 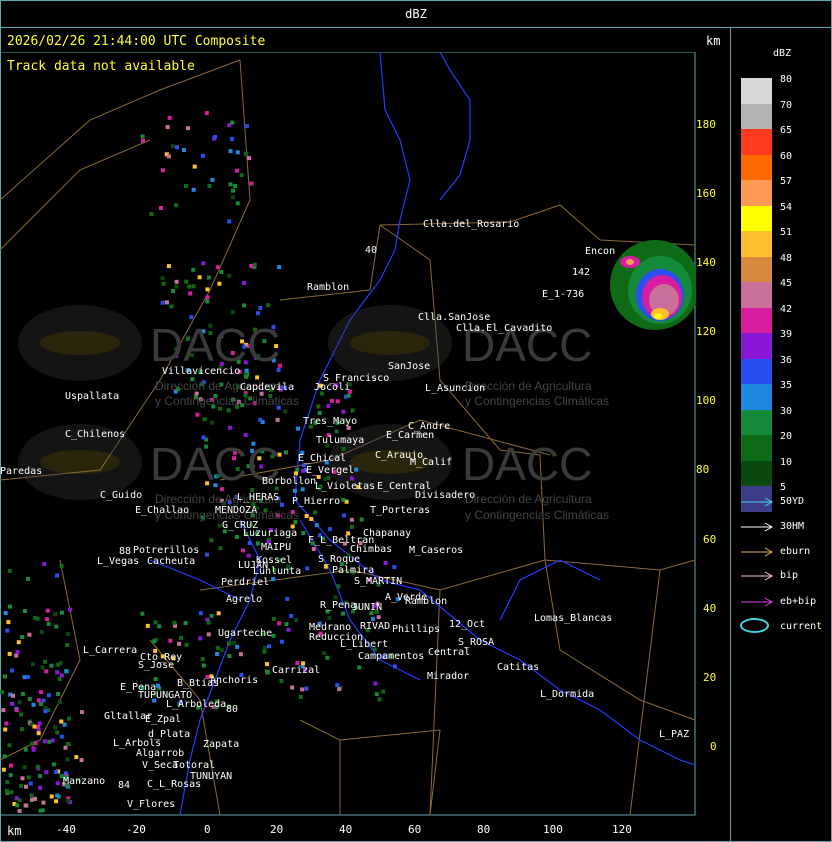 What do you see at coordinates (340, 440) in the screenshot?
I see `place-label: Tulumaya` at bounding box center [340, 440].